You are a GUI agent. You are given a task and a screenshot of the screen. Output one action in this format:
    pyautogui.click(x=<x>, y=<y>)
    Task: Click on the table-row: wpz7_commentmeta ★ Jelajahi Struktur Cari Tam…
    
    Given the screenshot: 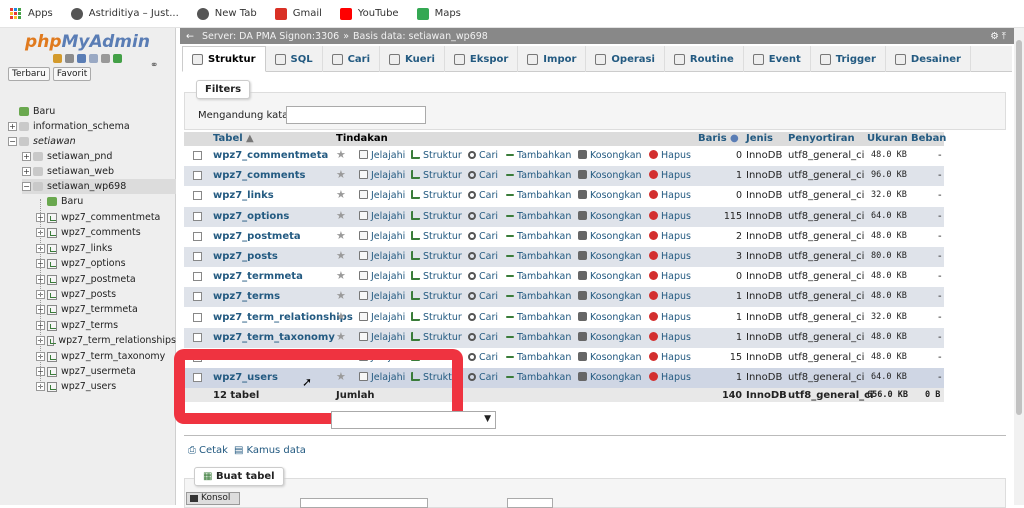 What is the action you would take?
    pyautogui.click(x=564, y=156)
    